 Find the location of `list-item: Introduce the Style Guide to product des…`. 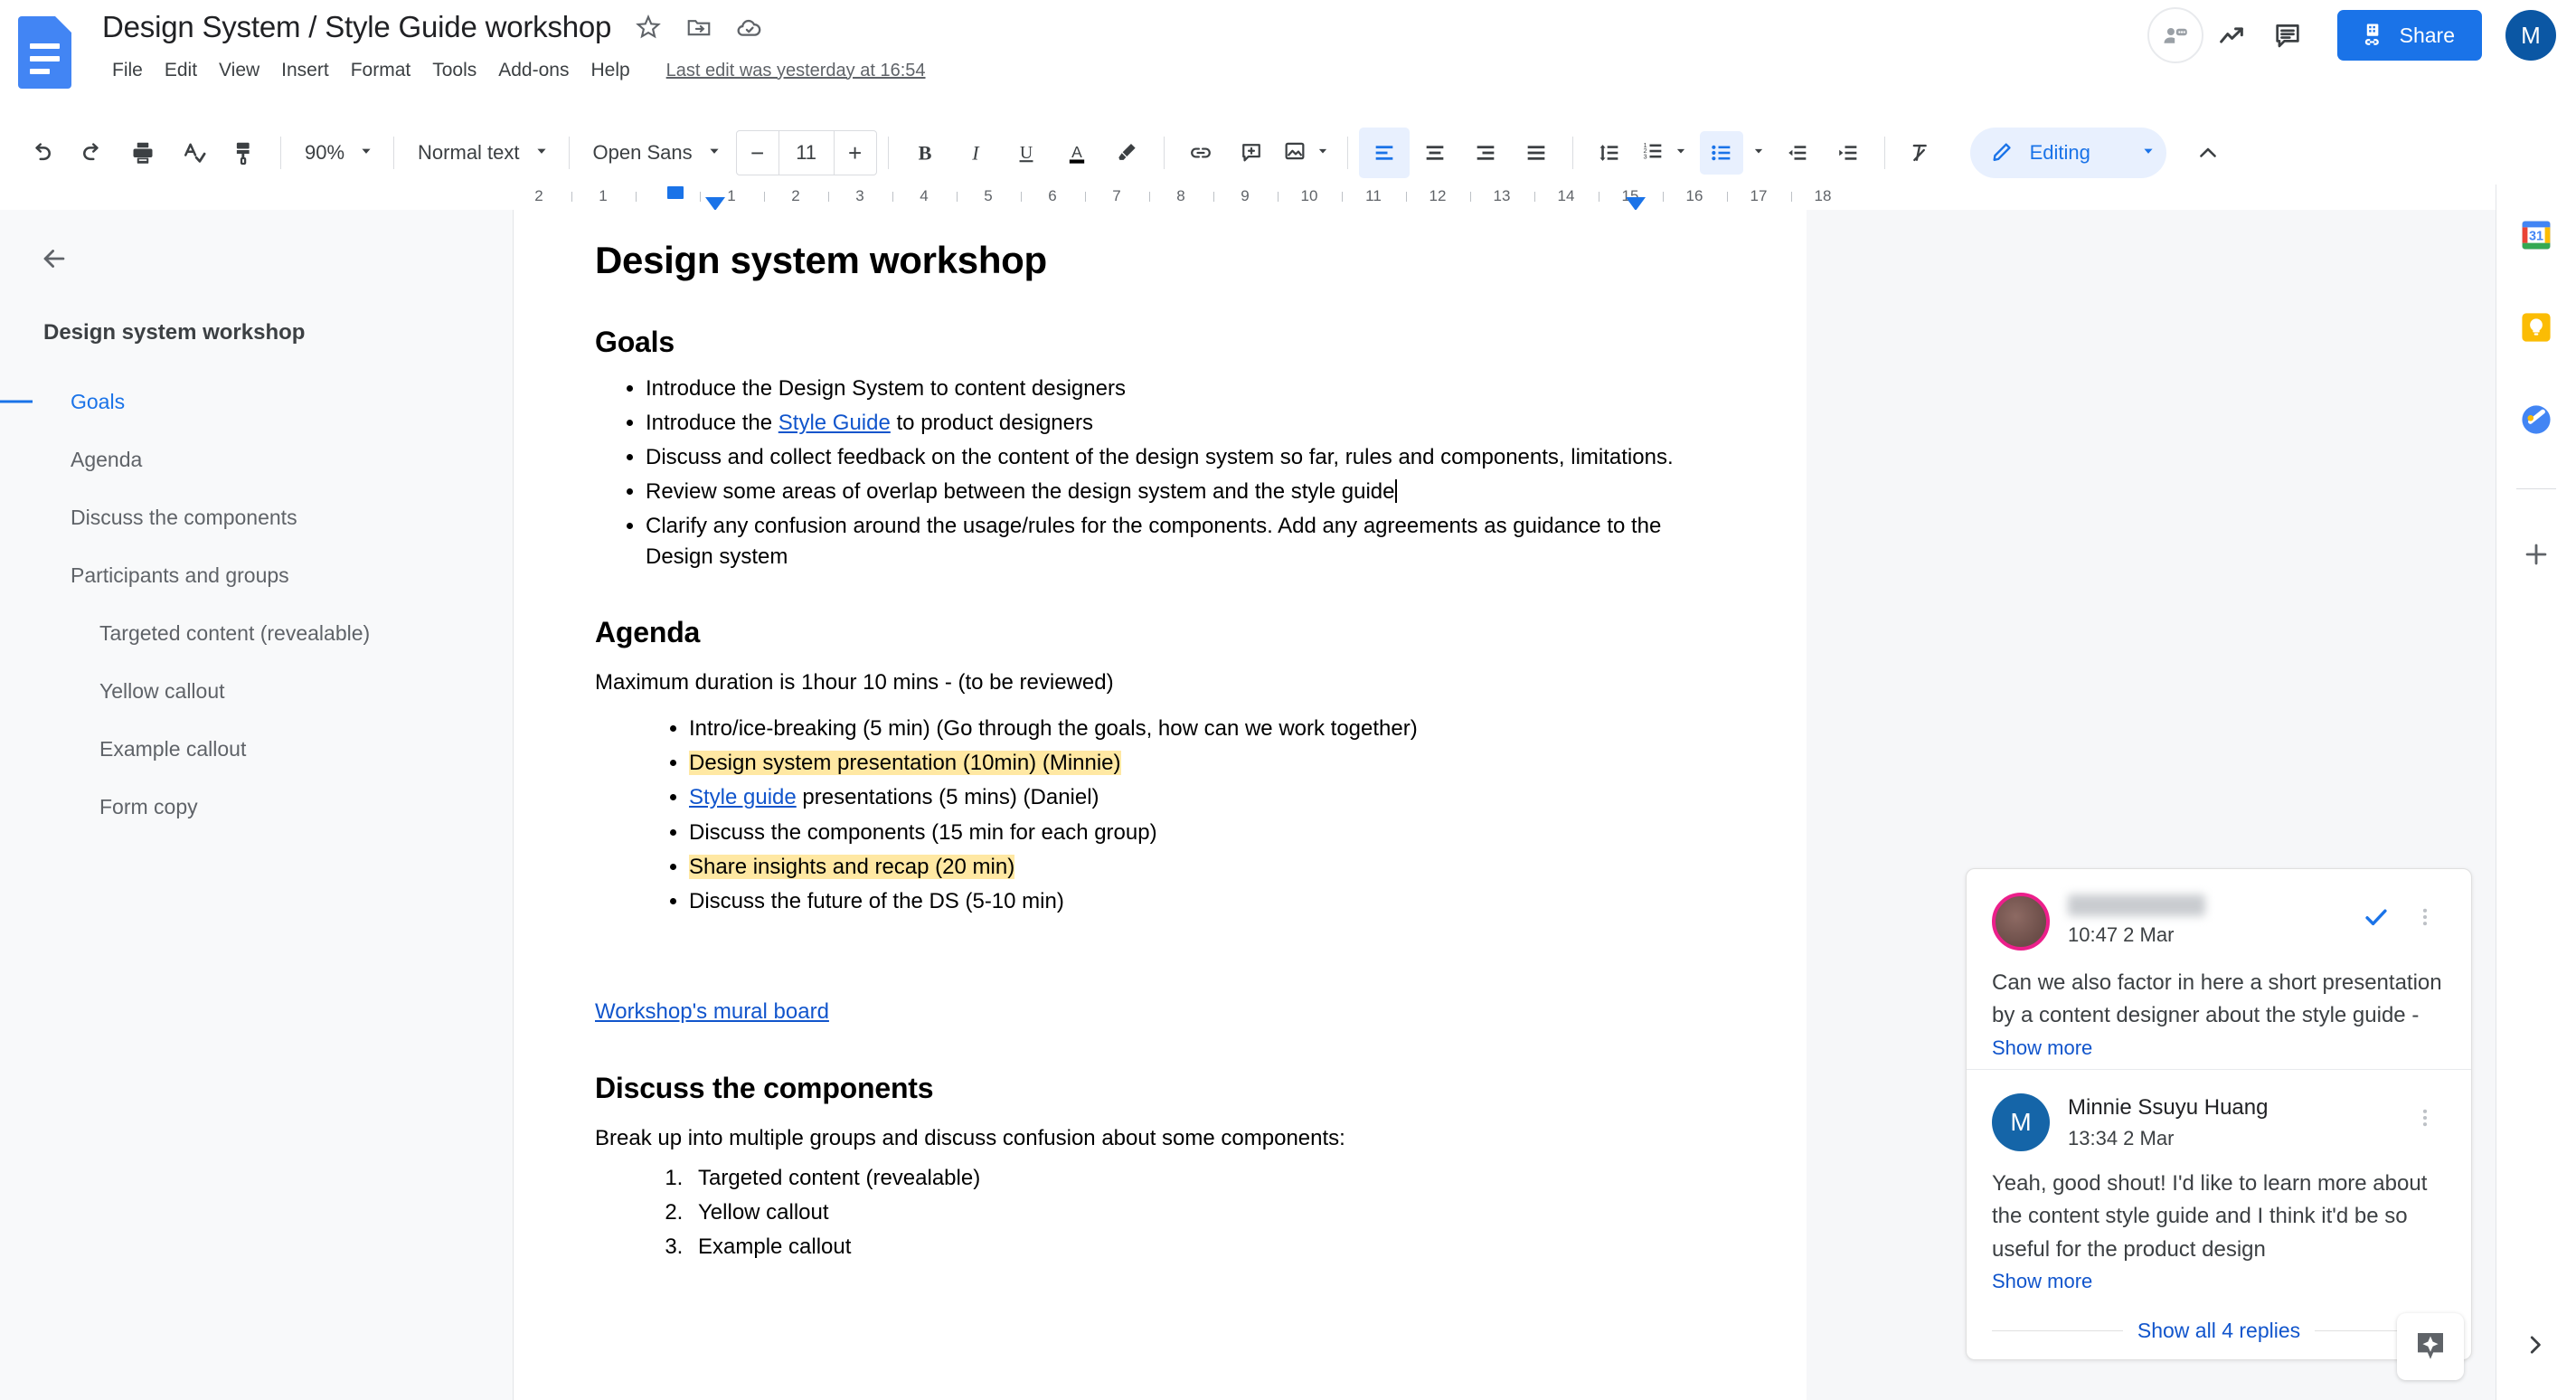

list-item: Introduce the Style Guide to product des… is located at coordinates (1185, 423).